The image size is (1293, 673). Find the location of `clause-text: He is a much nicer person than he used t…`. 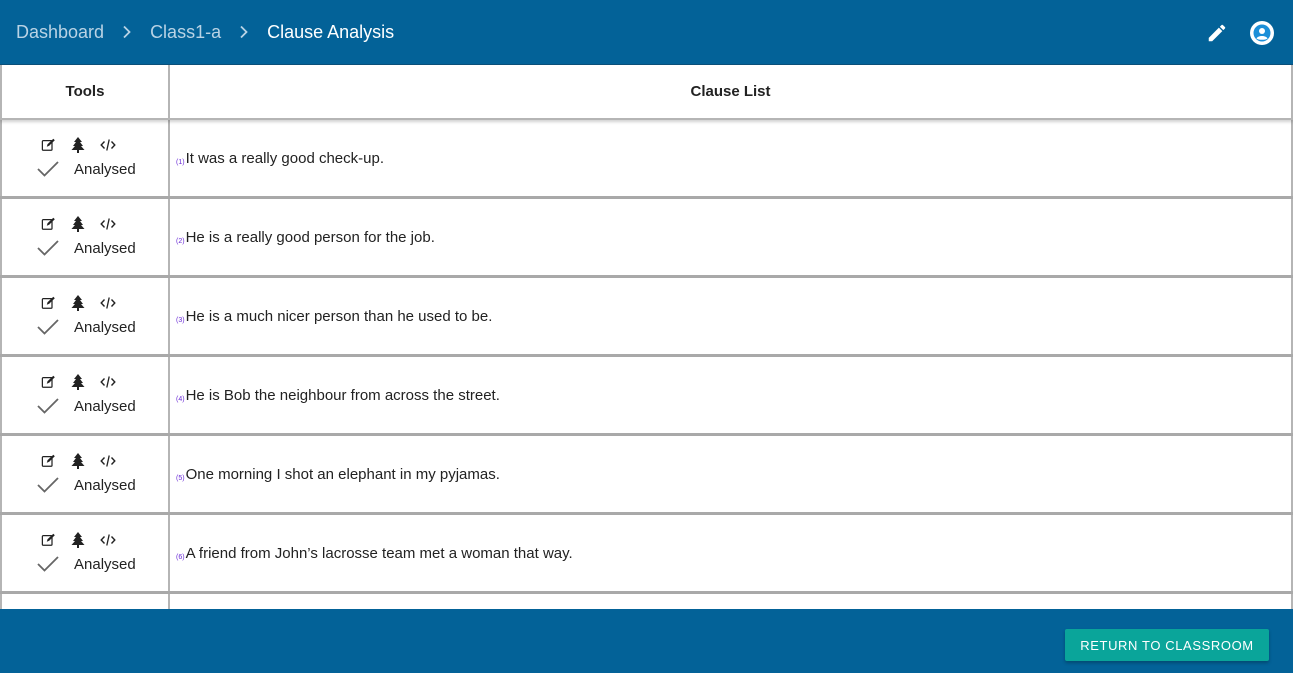

clause-text: He is a much nicer person than he used t… is located at coordinates (339, 316).